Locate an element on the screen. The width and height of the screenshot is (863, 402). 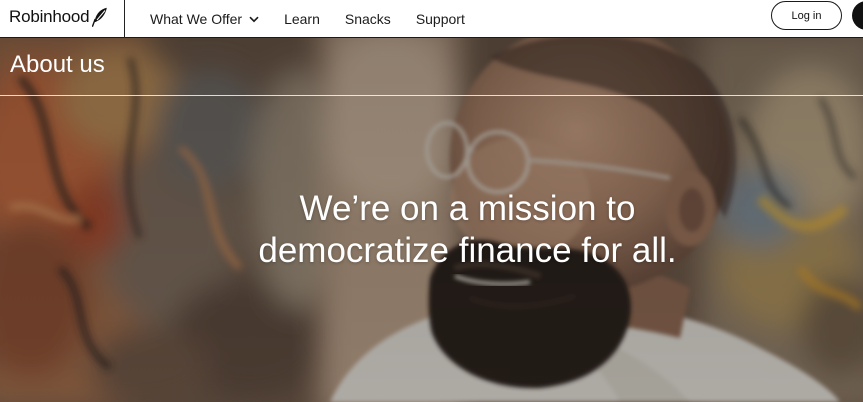
nav-snacks: Snacks is located at coordinates (368, 19).